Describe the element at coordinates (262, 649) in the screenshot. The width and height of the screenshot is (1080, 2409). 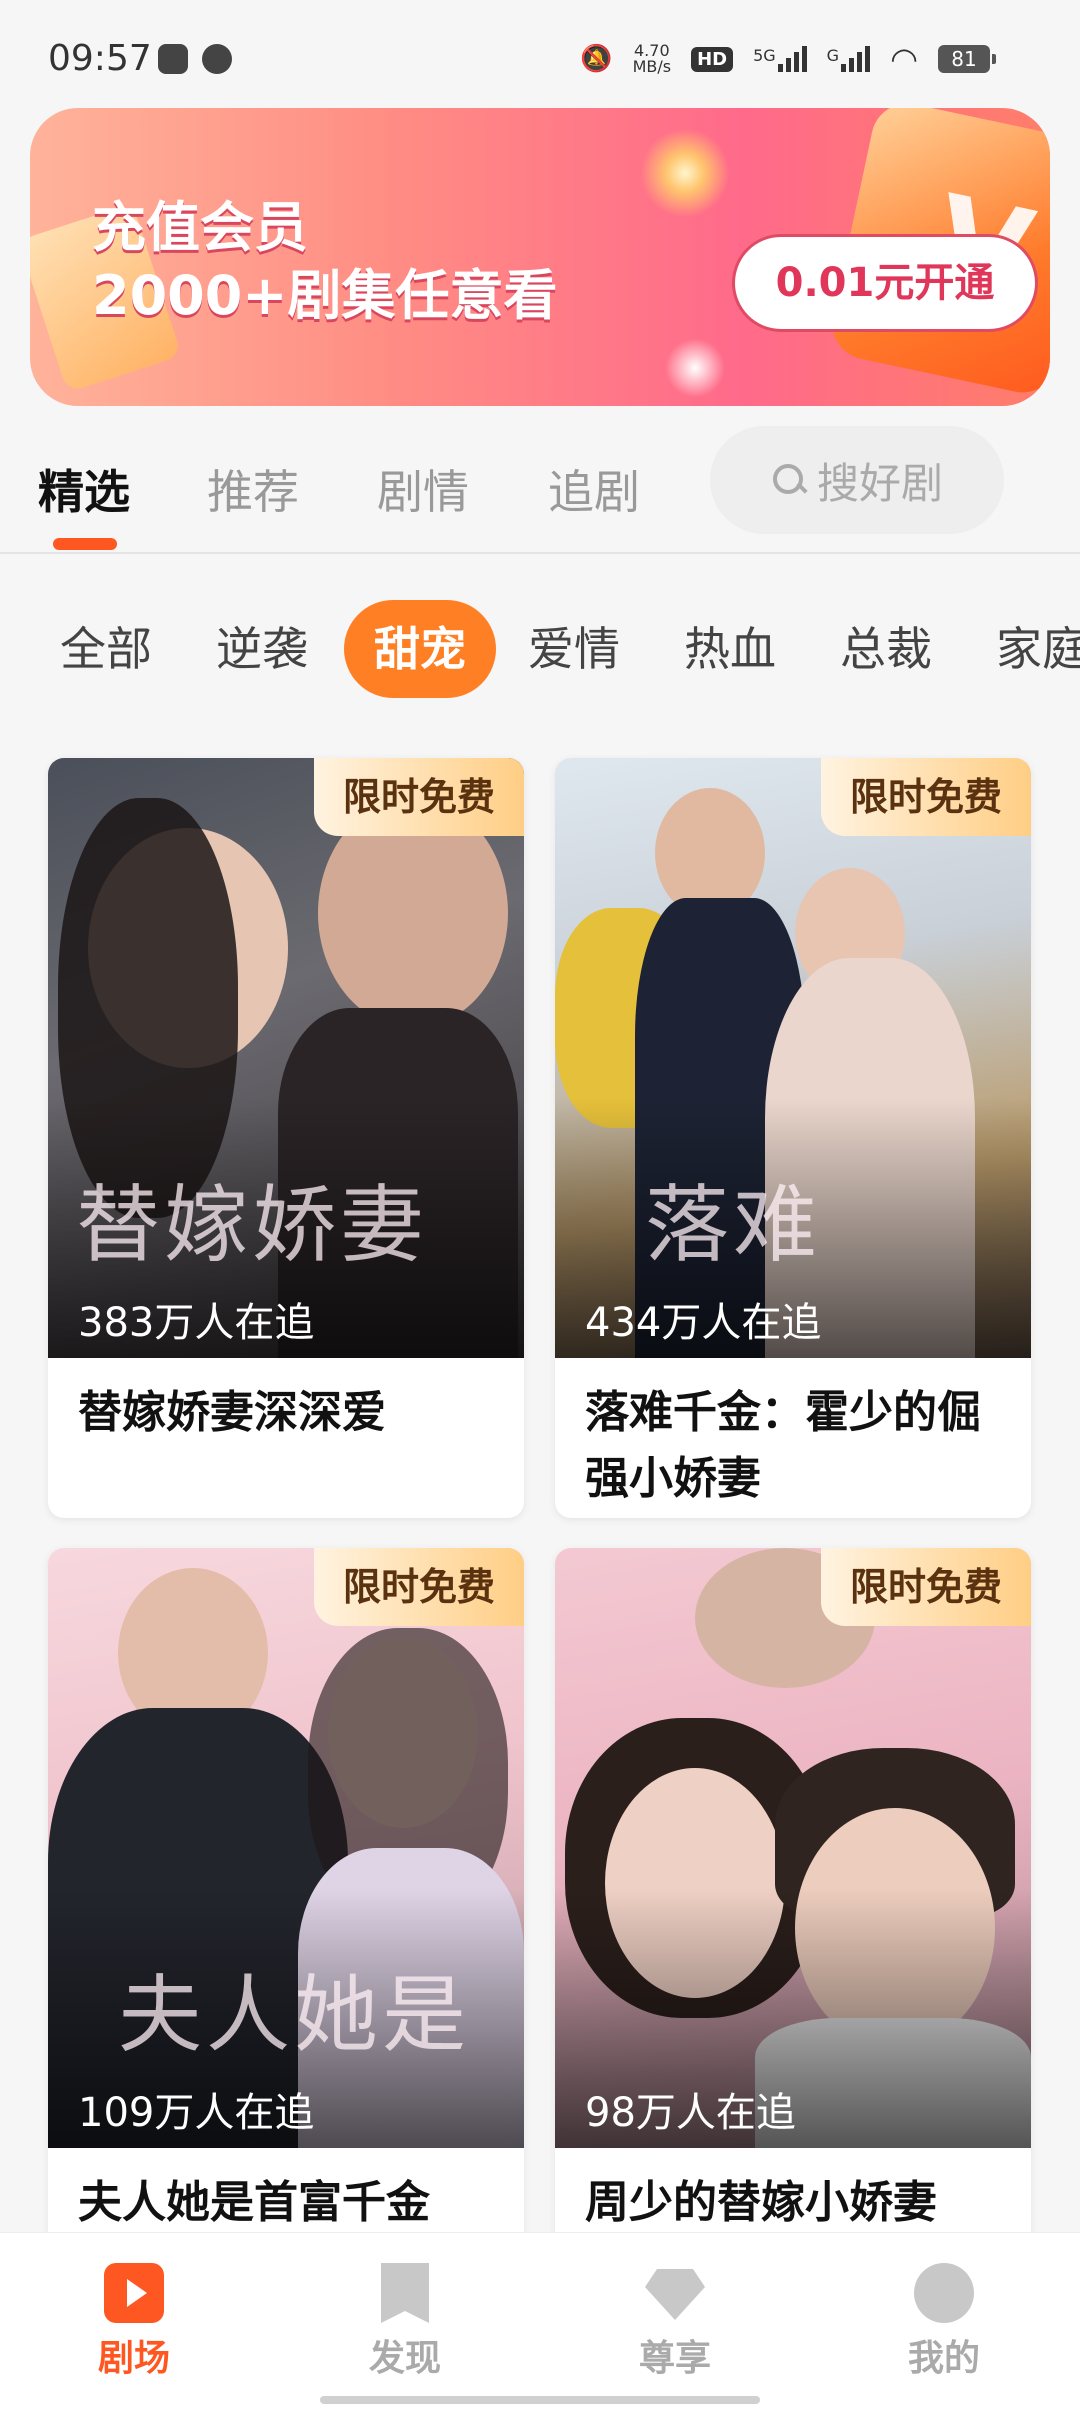
I see `category-comeback: 逆袭` at that location.